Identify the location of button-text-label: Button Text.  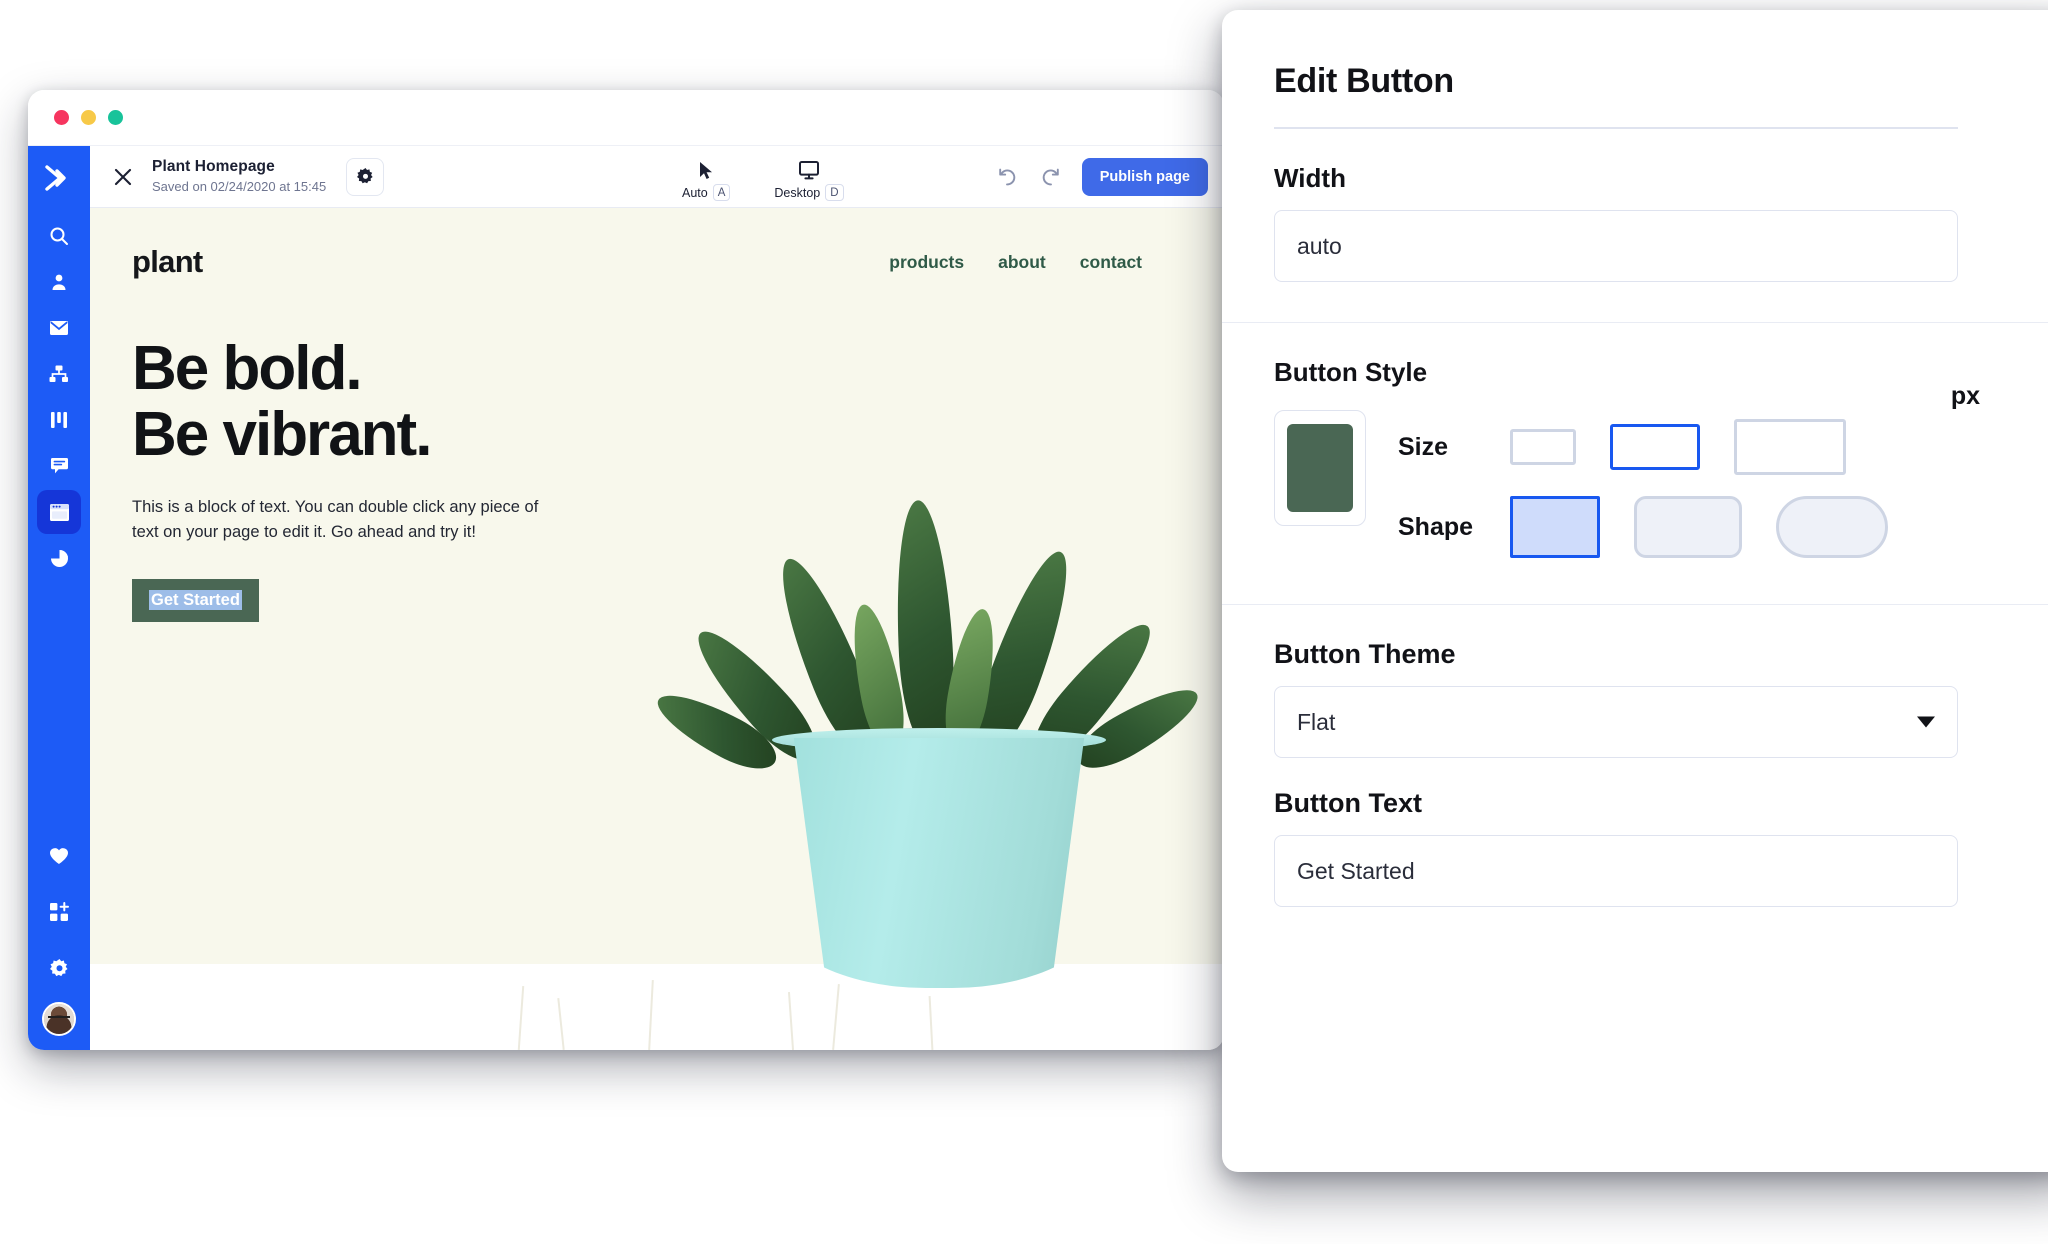
(1348, 803).